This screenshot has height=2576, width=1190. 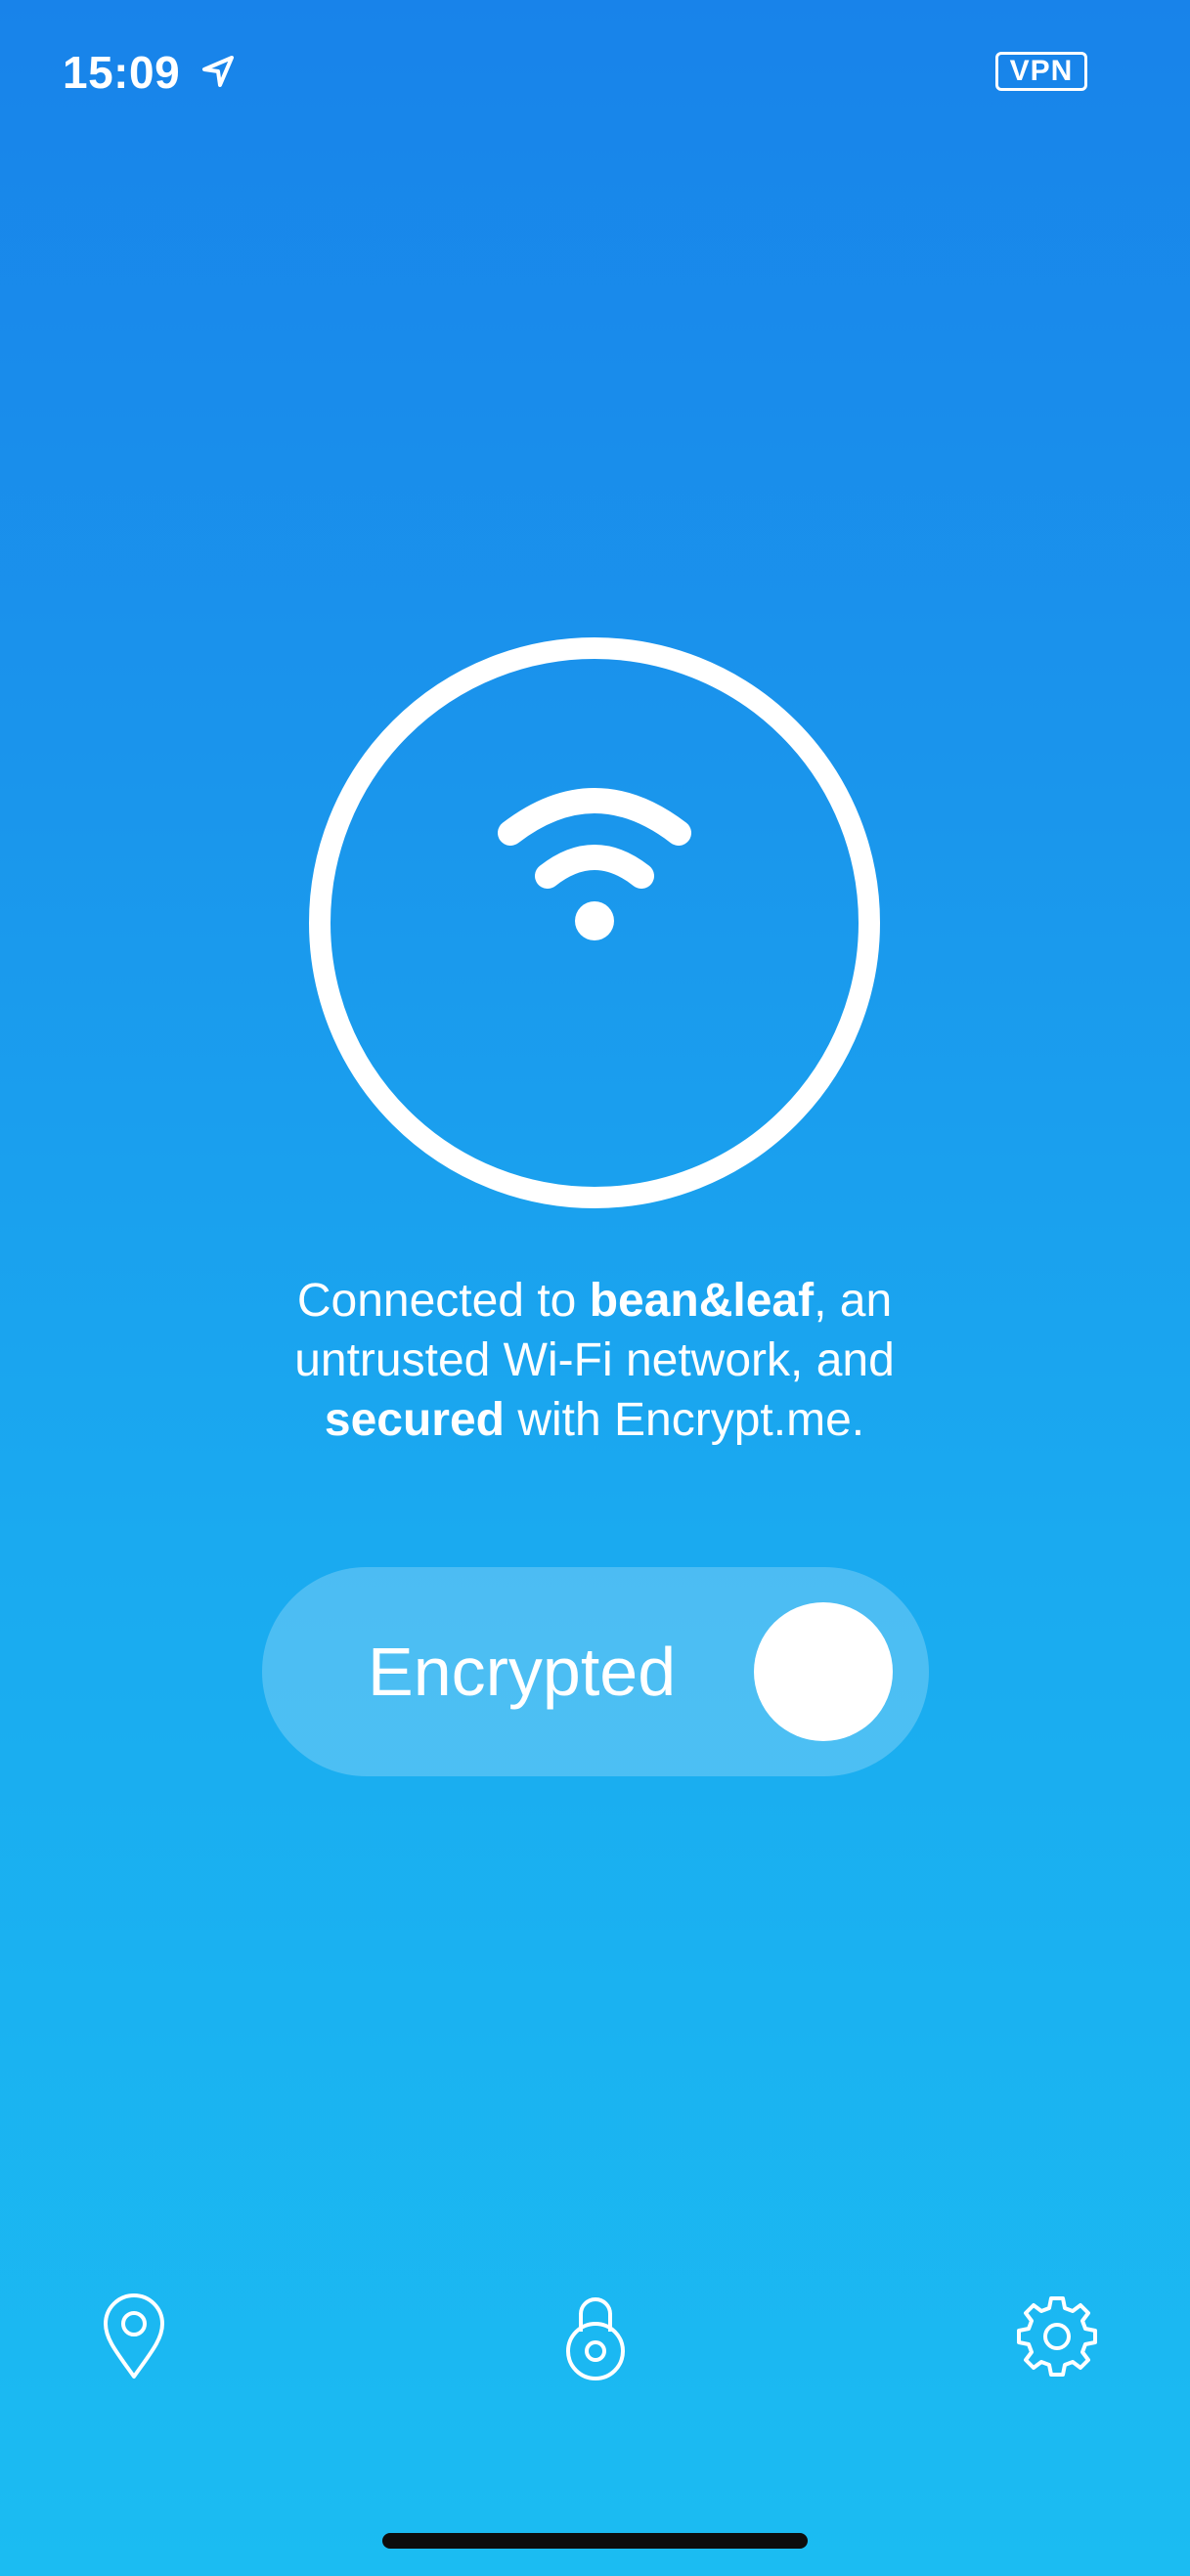 I want to click on location-arrow-icon, so click(x=218, y=71).